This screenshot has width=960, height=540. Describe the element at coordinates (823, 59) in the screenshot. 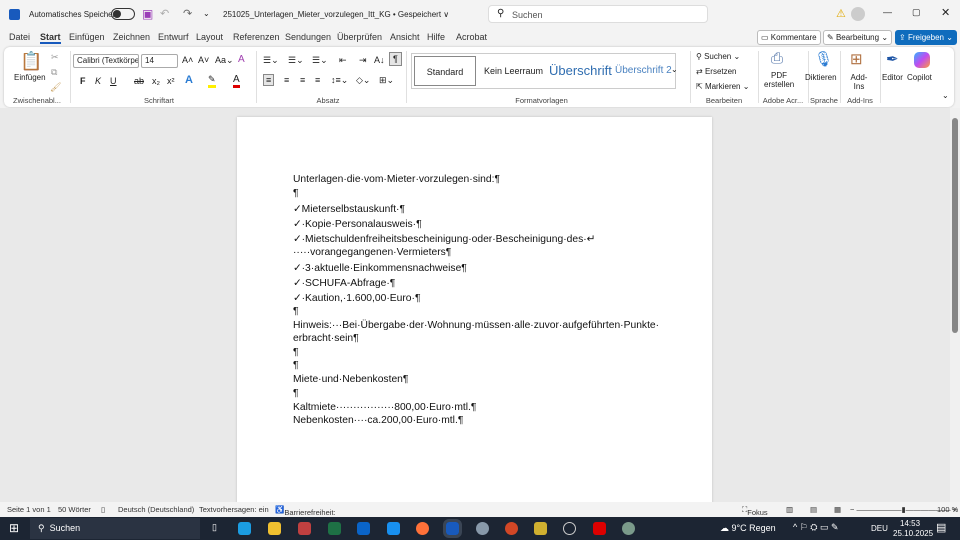

I see `microphone-icon: 🎙` at that location.